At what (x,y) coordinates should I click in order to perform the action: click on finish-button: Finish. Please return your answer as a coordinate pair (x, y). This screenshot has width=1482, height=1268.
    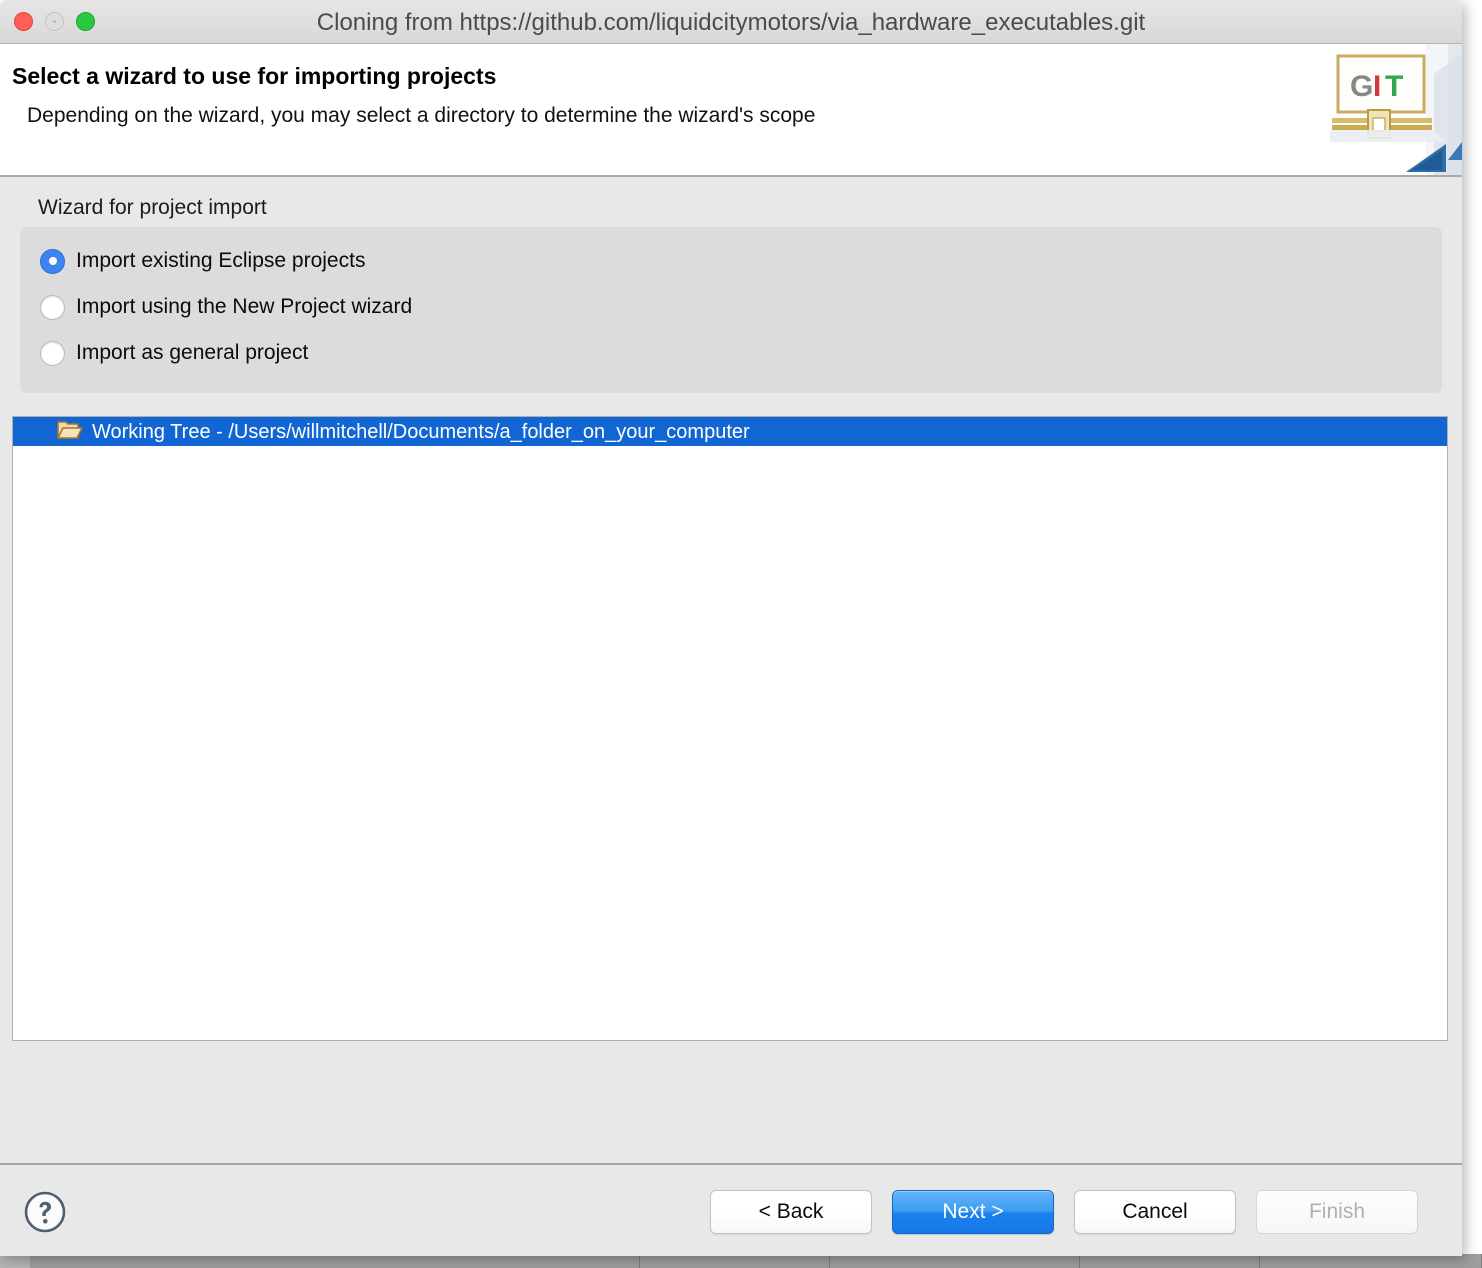
    Looking at the image, I should click on (1337, 1212).